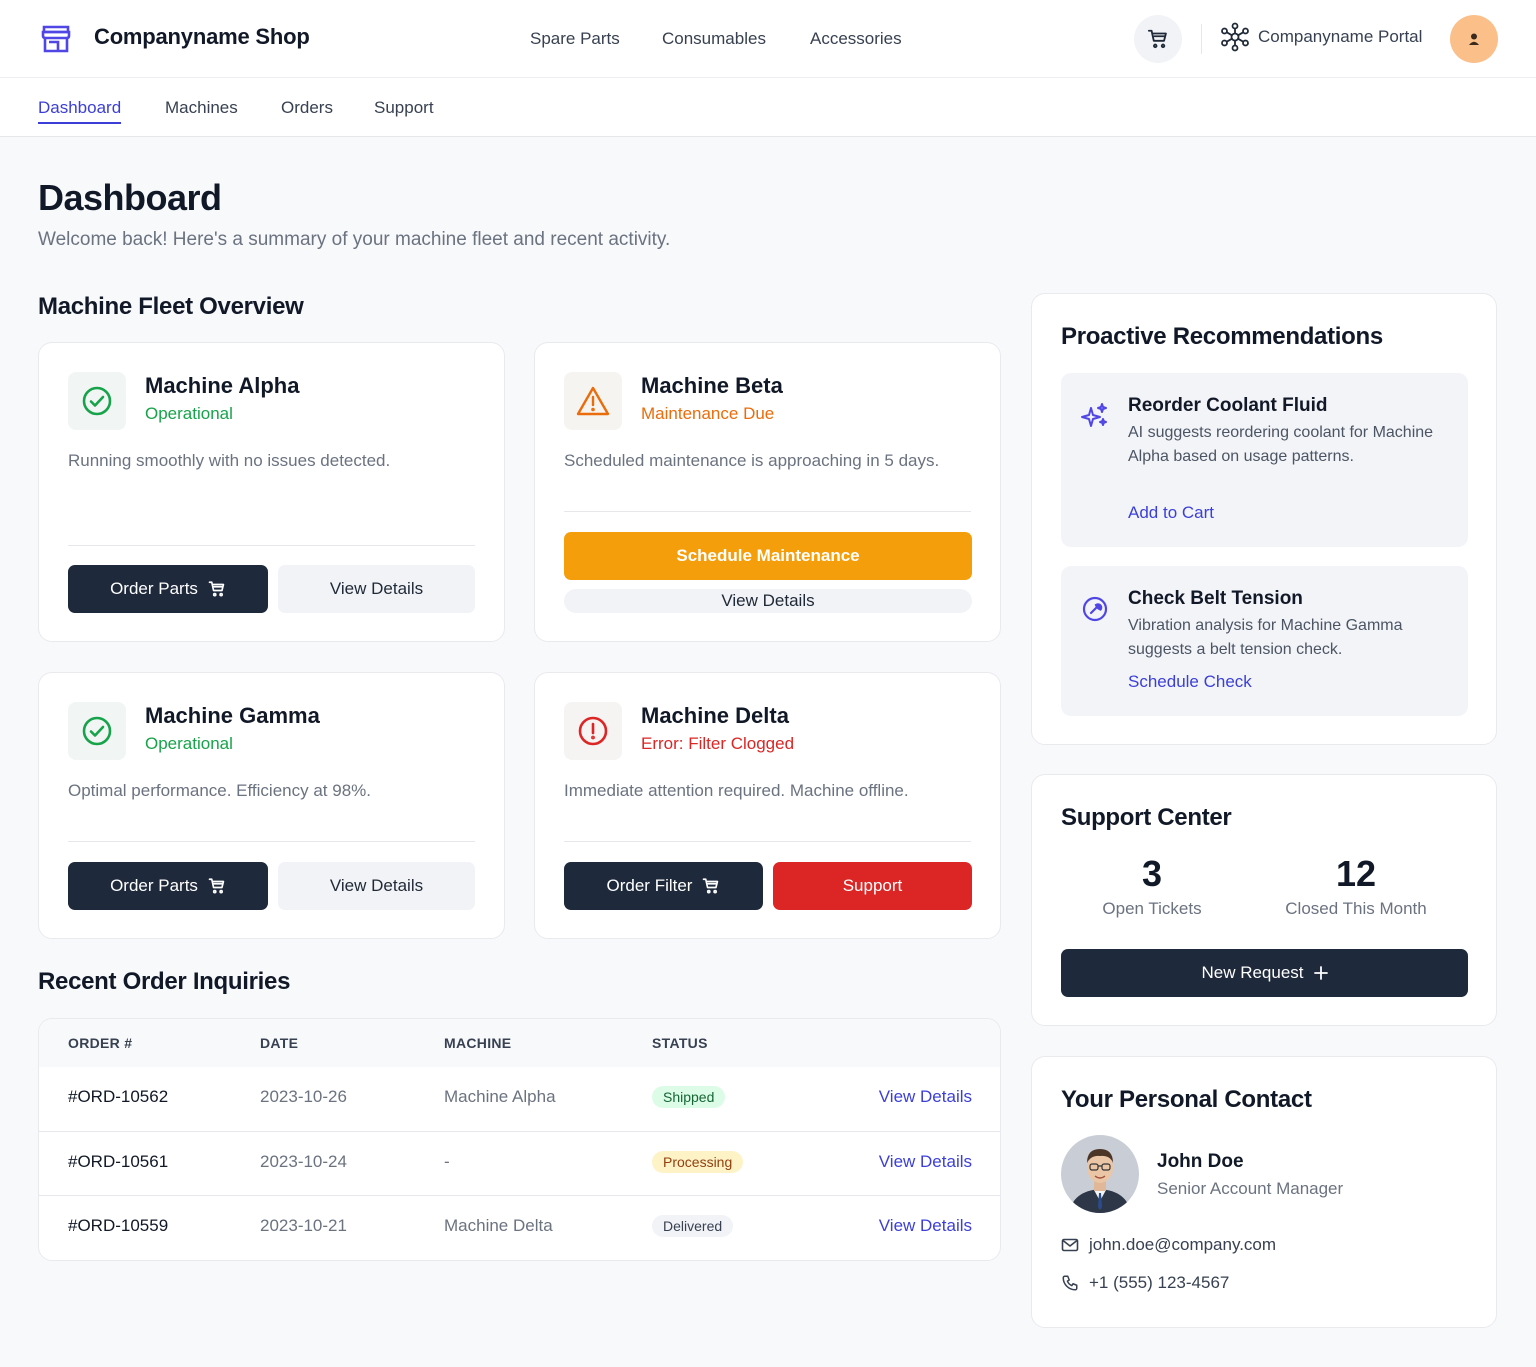  What do you see at coordinates (519, 1043) in the screenshot?
I see `table-header: ORDER # DATE MACHINE STATUS` at bounding box center [519, 1043].